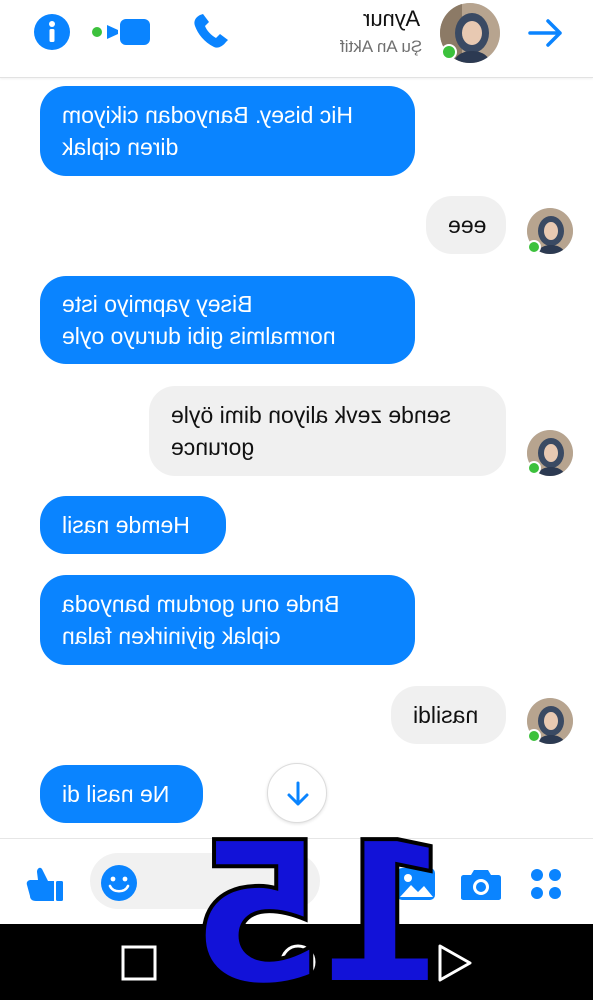 This screenshot has width=593, height=1000. What do you see at coordinates (311, 431) in the screenshot?
I see `message-text: sende zevk aliyon dimi öyle gorunce` at bounding box center [311, 431].